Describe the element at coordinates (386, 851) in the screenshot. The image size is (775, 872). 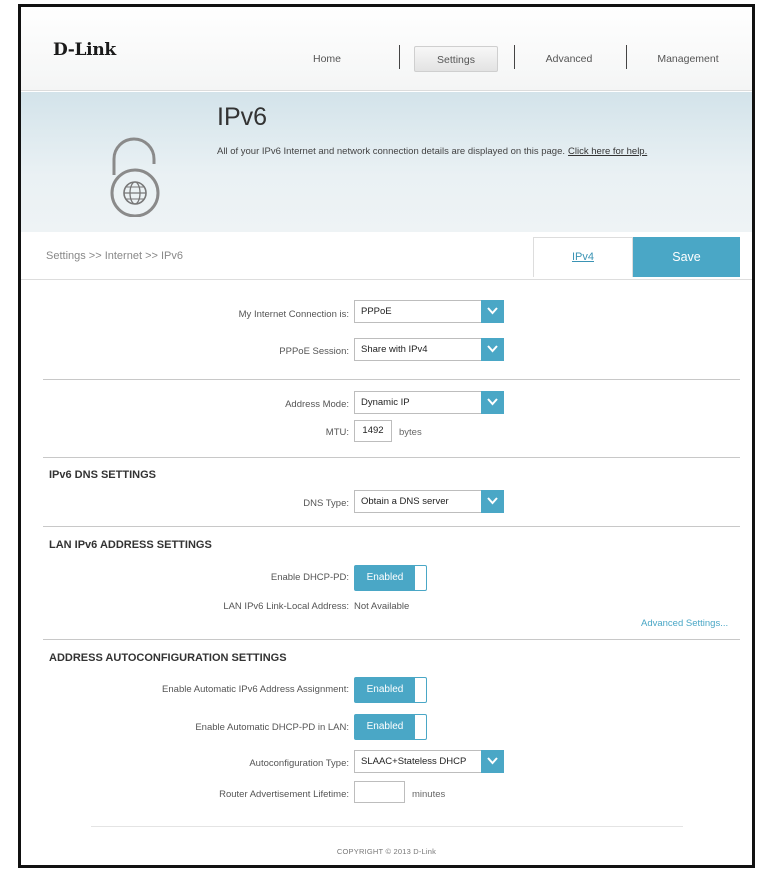
I see `copyright-text: COPYRIGHT © 2013 D-Link` at that location.